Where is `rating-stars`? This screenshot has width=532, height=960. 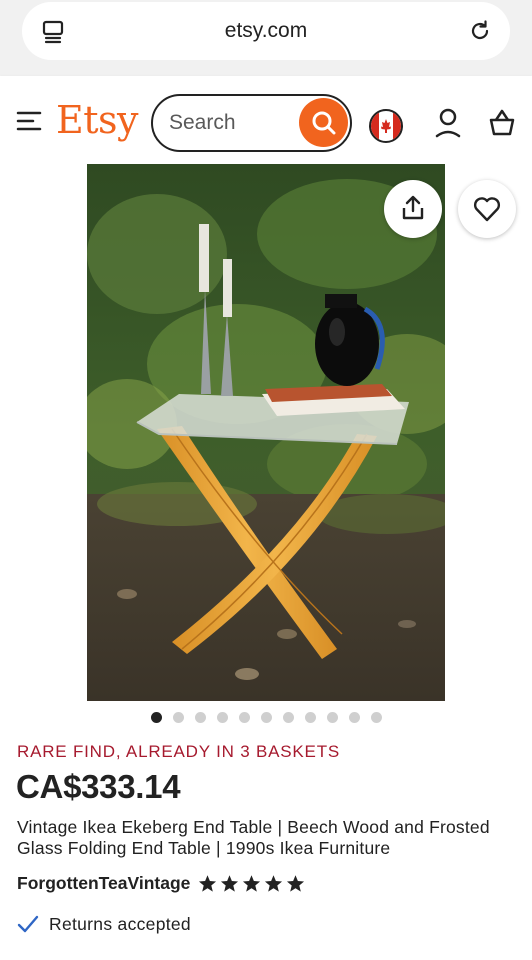
rating-stars is located at coordinates (251, 883).